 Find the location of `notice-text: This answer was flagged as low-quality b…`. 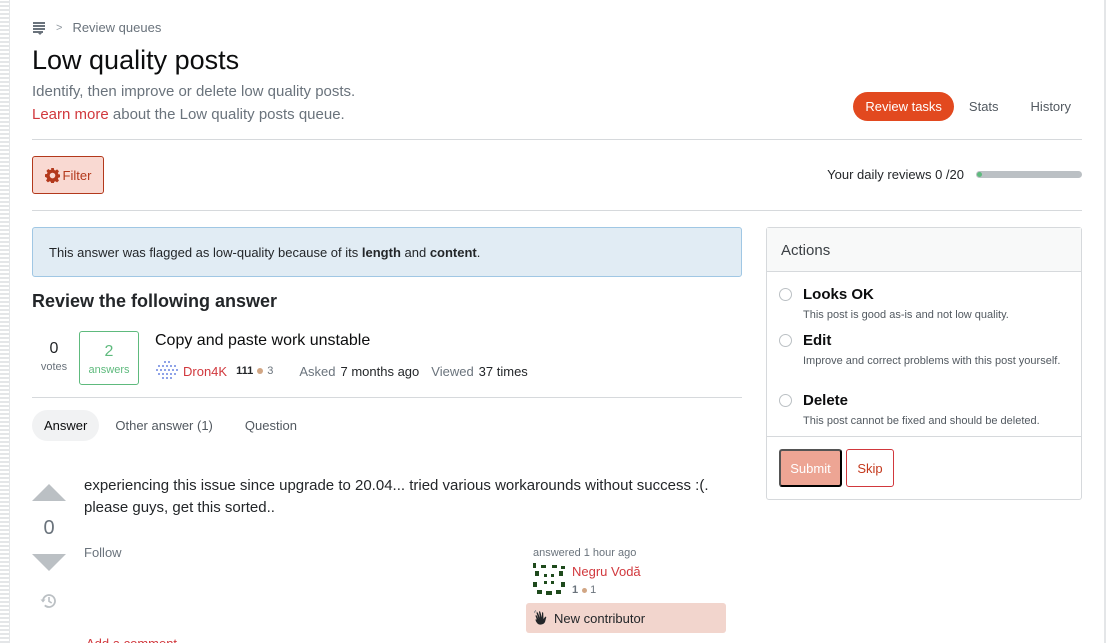

notice-text: This answer was flagged as low-quality b… is located at coordinates (205, 252).